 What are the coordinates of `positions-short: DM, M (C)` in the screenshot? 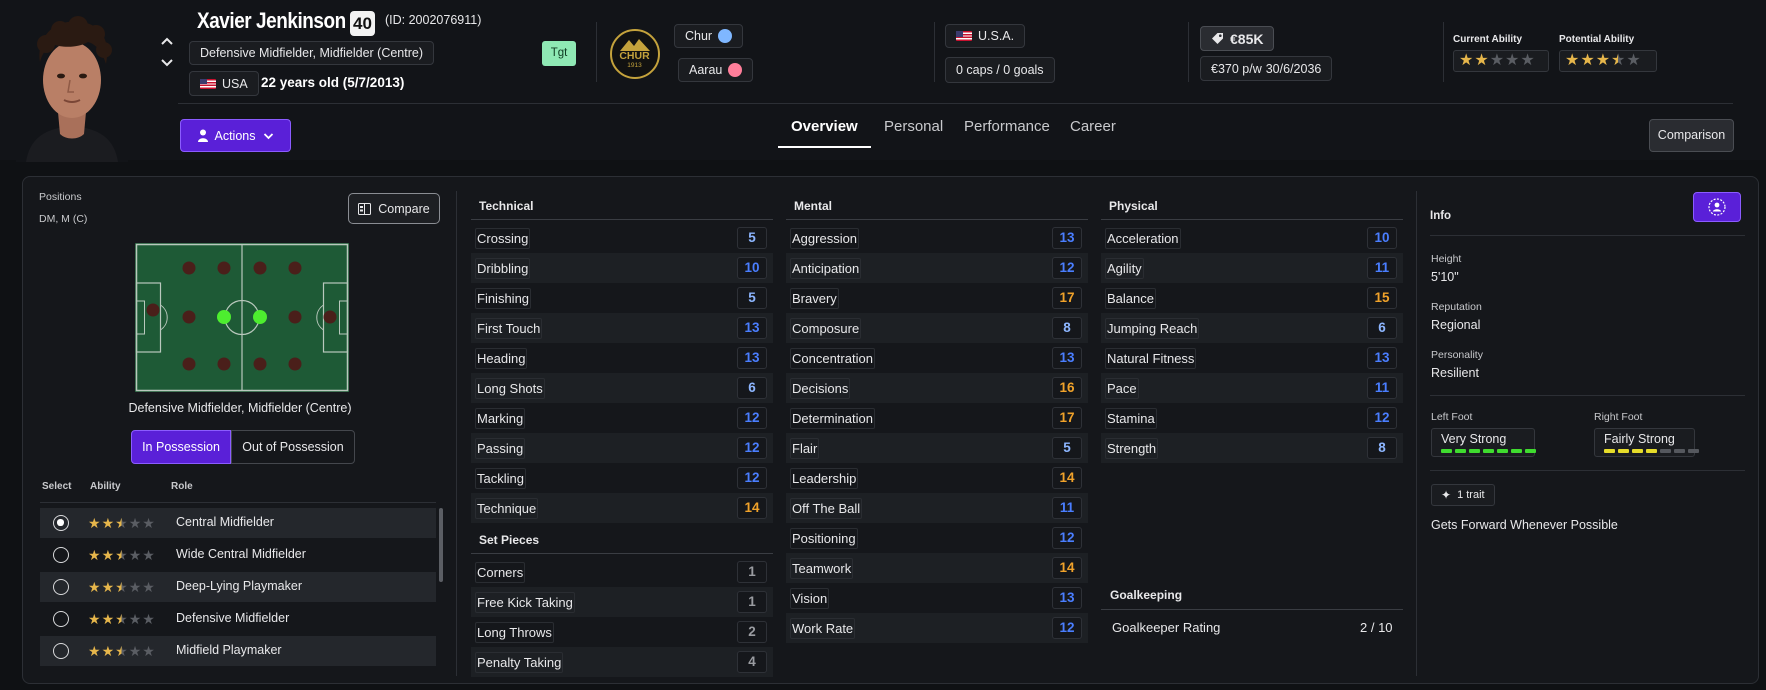 It's located at (63, 219).